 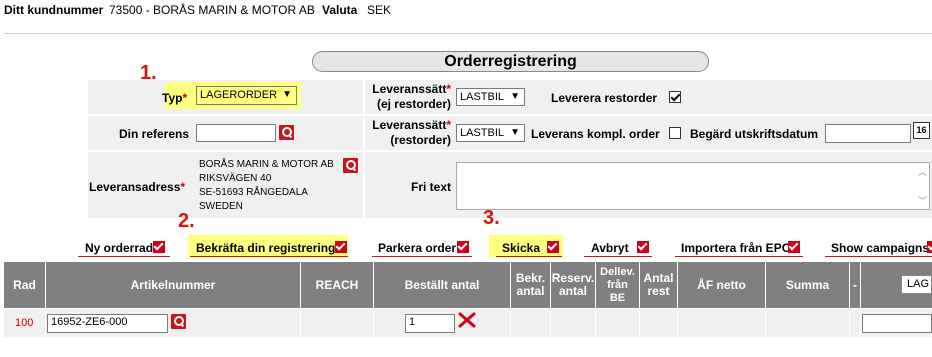 What do you see at coordinates (897, 323) in the screenshot?
I see `lag-input` at bounding box center [897, 323].